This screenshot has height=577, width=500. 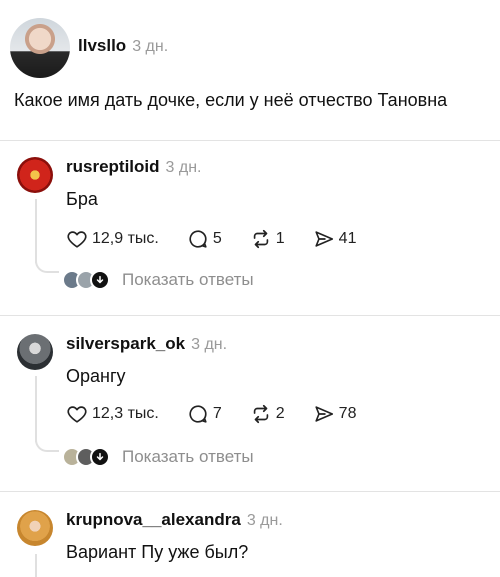 What do you see at coordinates (113, 166) in the screenshot?
I see `comment-username-text: rusreptiloid` at bounding box center [113, 166].